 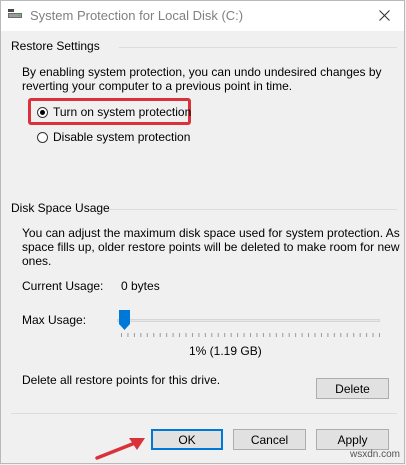 What do you see at coordinates (250, 335) in the screenshot?
I see `slider-ticks` at bounding box center [250, 335].